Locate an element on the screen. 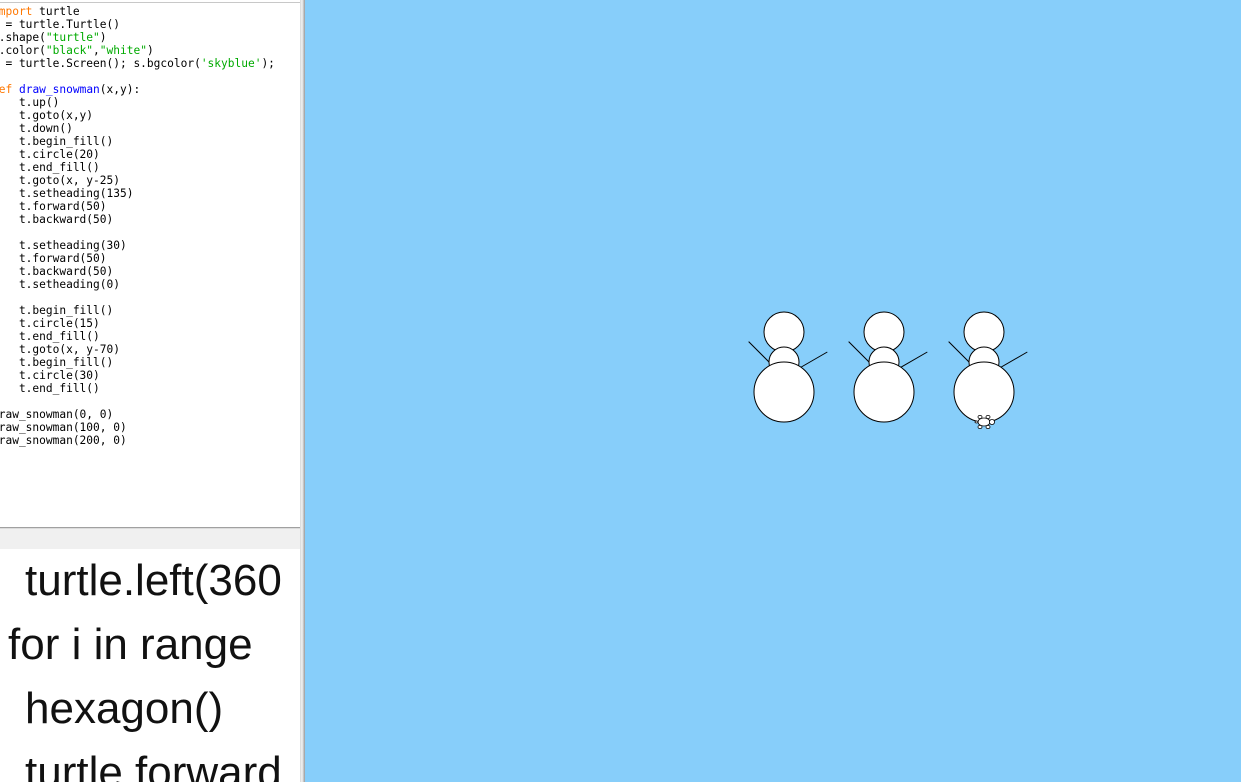 The height and width of the screenshot is (782, 1241). code-token: t.circle(15) is located at coordinates (50, 323).